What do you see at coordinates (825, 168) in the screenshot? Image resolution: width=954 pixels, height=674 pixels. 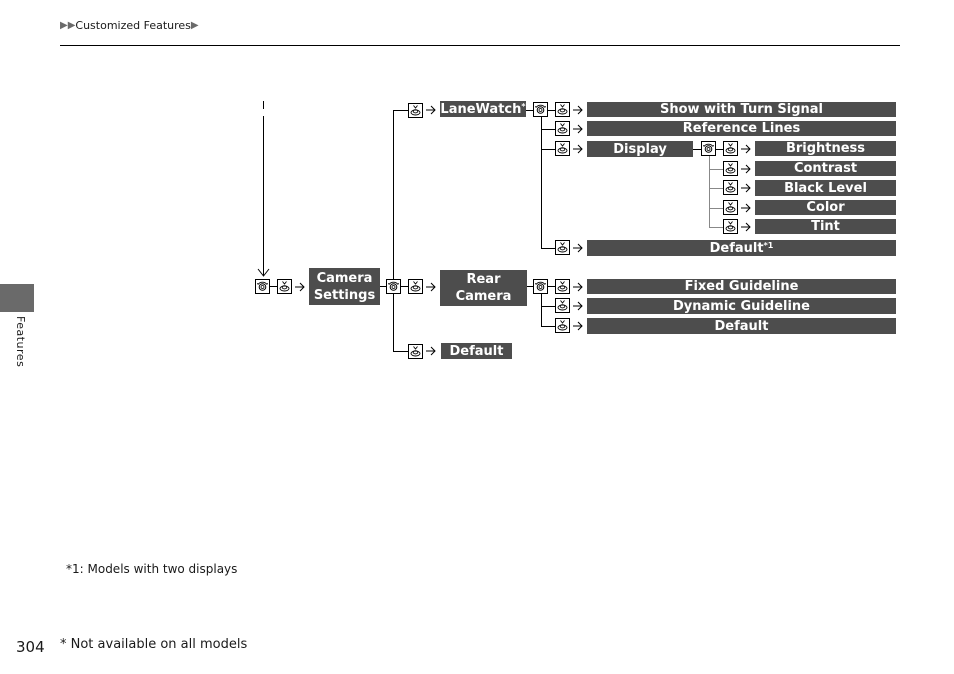 I see `contrast-box: Contrast` at bounding box center [825, 168].